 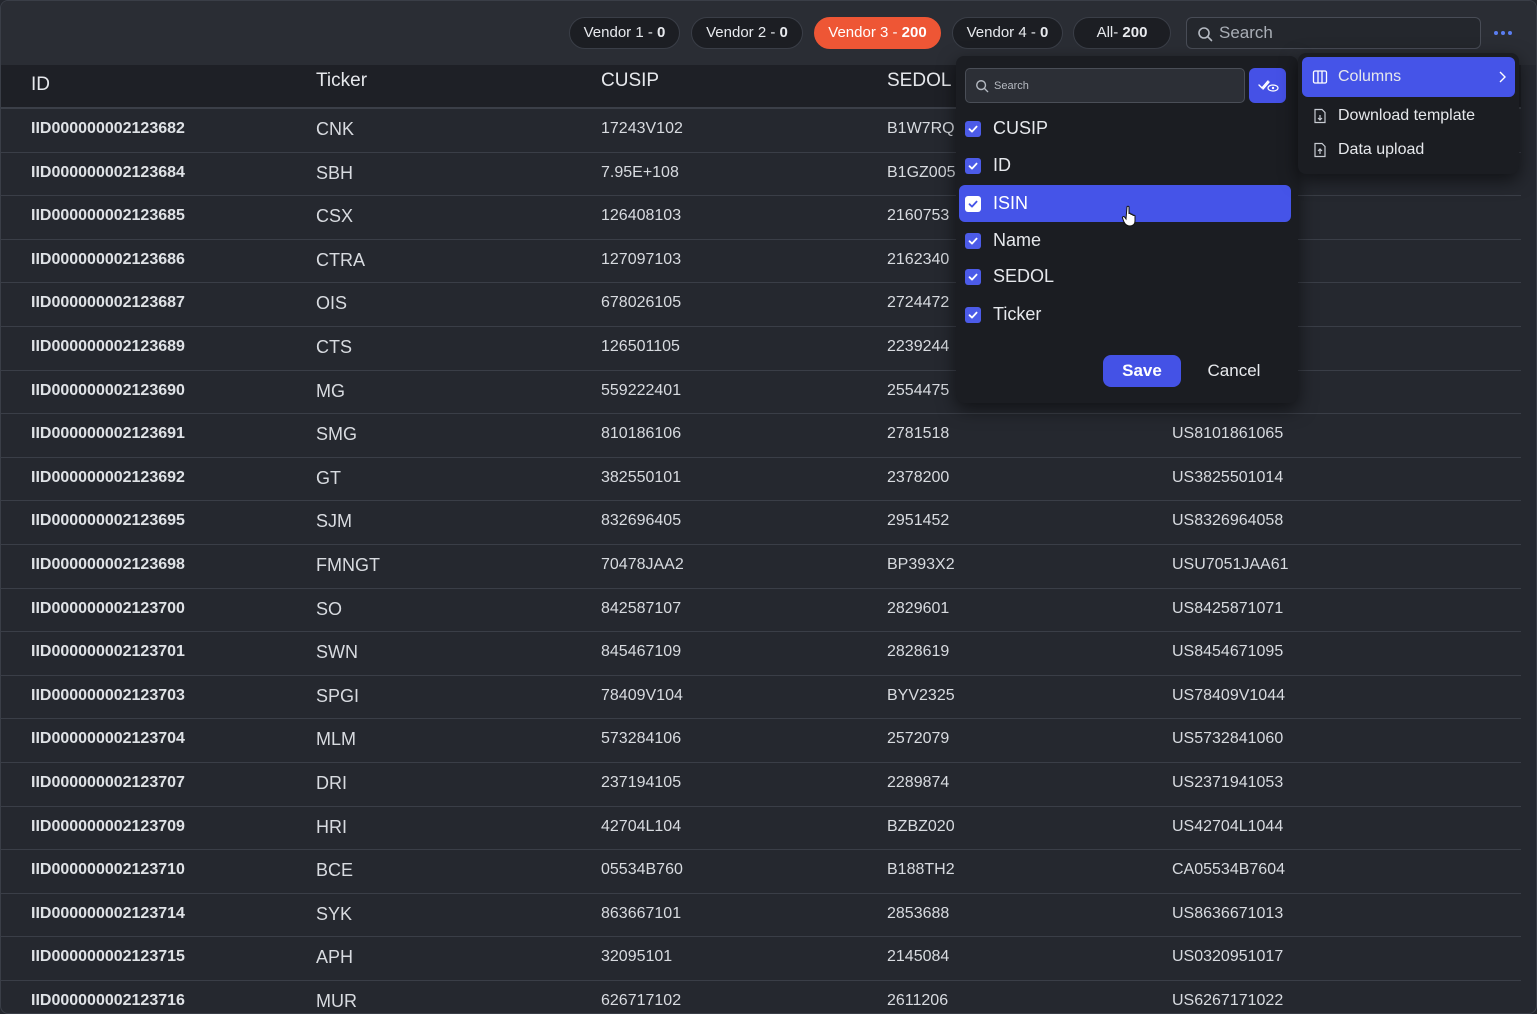 I want to click on column-option-sedol: SEDOL, so click(x=1125, y=276).